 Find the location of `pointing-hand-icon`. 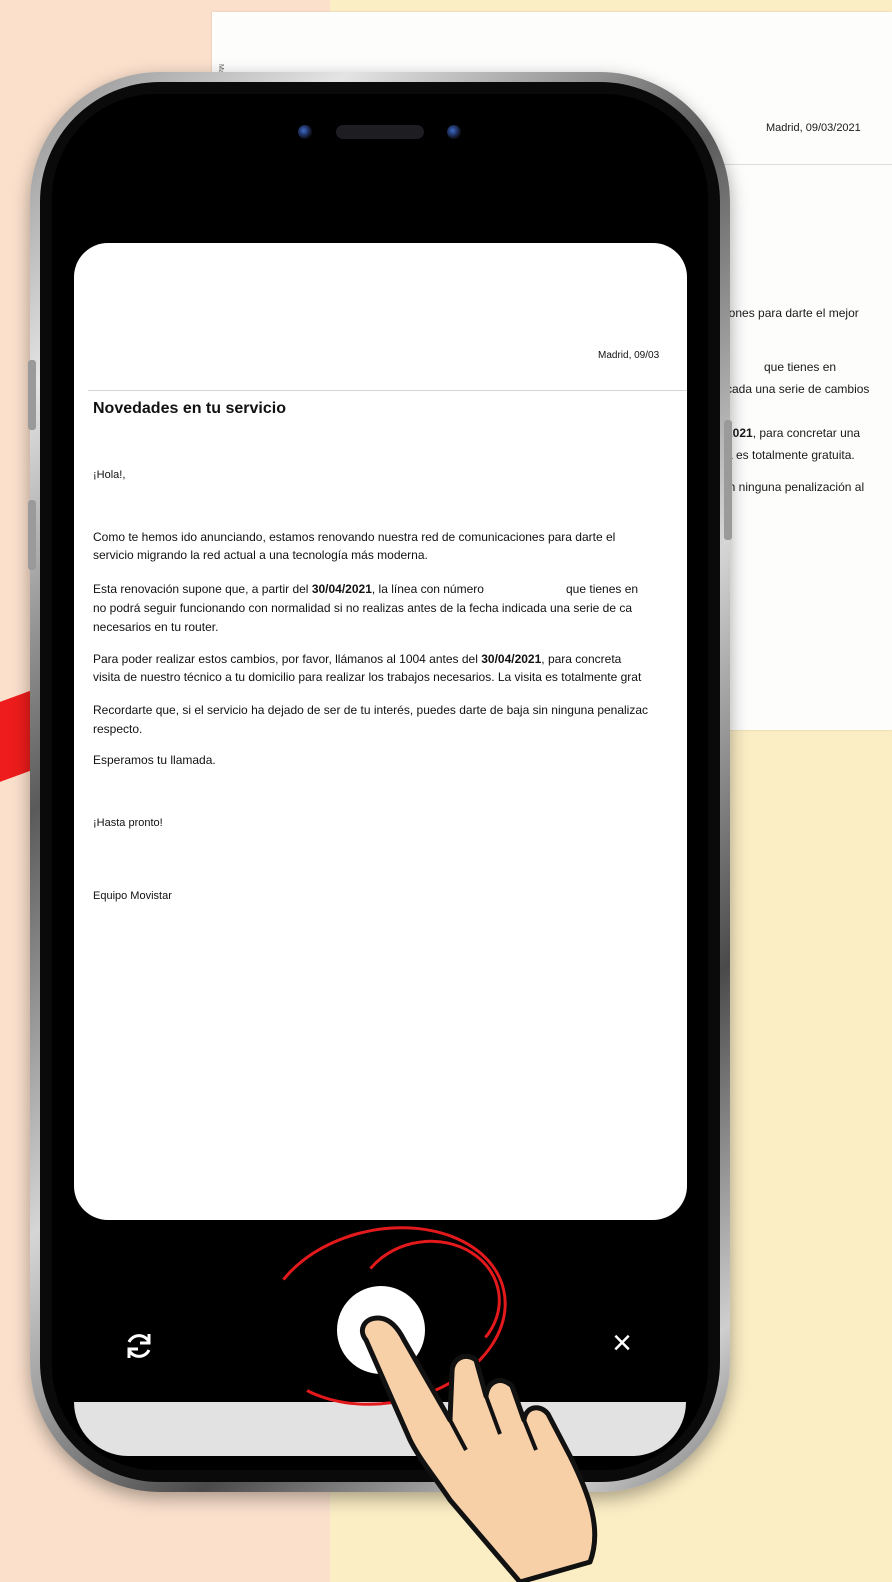

pointing-hand-icon is located at coordinates (479, 1448).